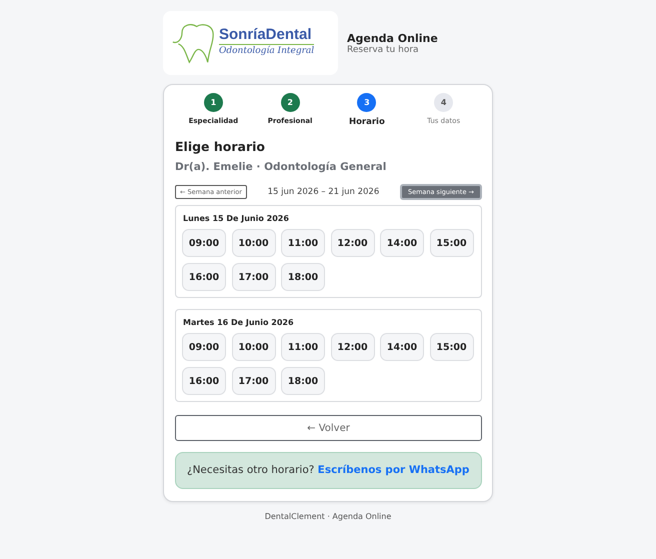 This screenshot has height=559, width=656. Describe the element at coordinates (383, 49) in the screenshot. I see `app-subtitle: Reserva tu hora` at that location.